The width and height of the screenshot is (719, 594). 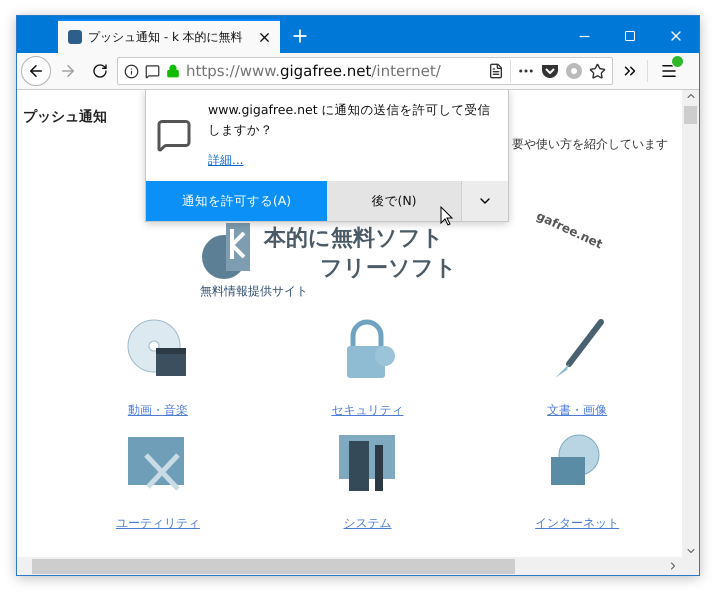 What do you see at coordinates (131, 71) in the screenshot?
I see `info-icon` at bounding box center [131, 71].